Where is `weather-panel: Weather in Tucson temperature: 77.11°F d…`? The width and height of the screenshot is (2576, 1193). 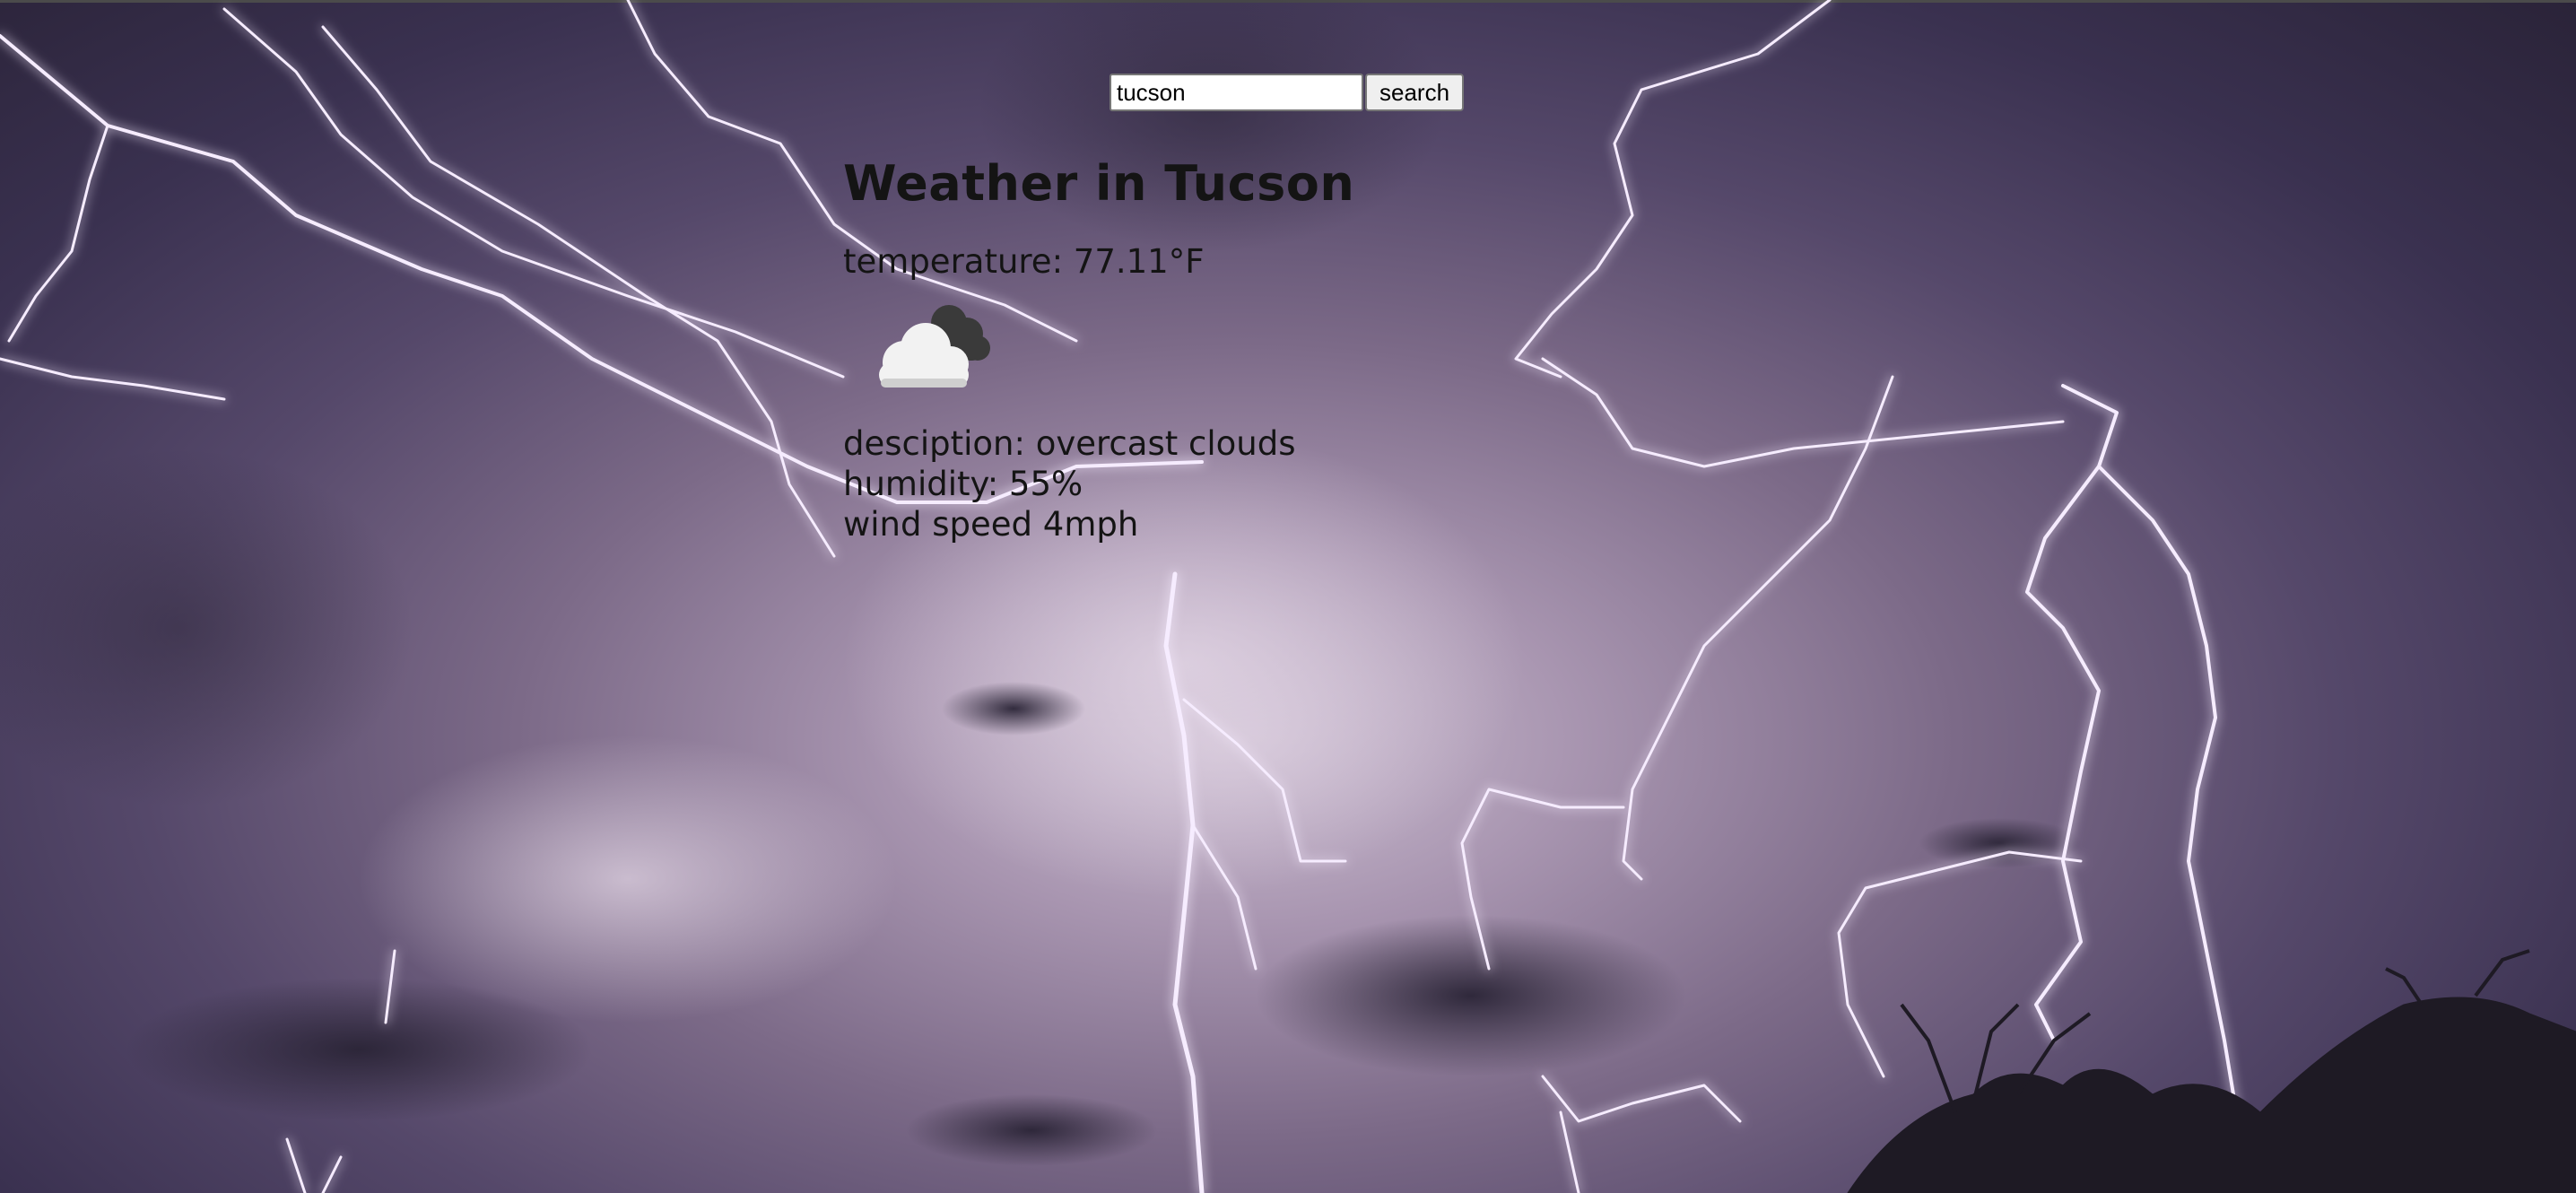 weather-panel: Weather in Tucson temperature: 77.11°F d… is located at coordinates (1098, 348).